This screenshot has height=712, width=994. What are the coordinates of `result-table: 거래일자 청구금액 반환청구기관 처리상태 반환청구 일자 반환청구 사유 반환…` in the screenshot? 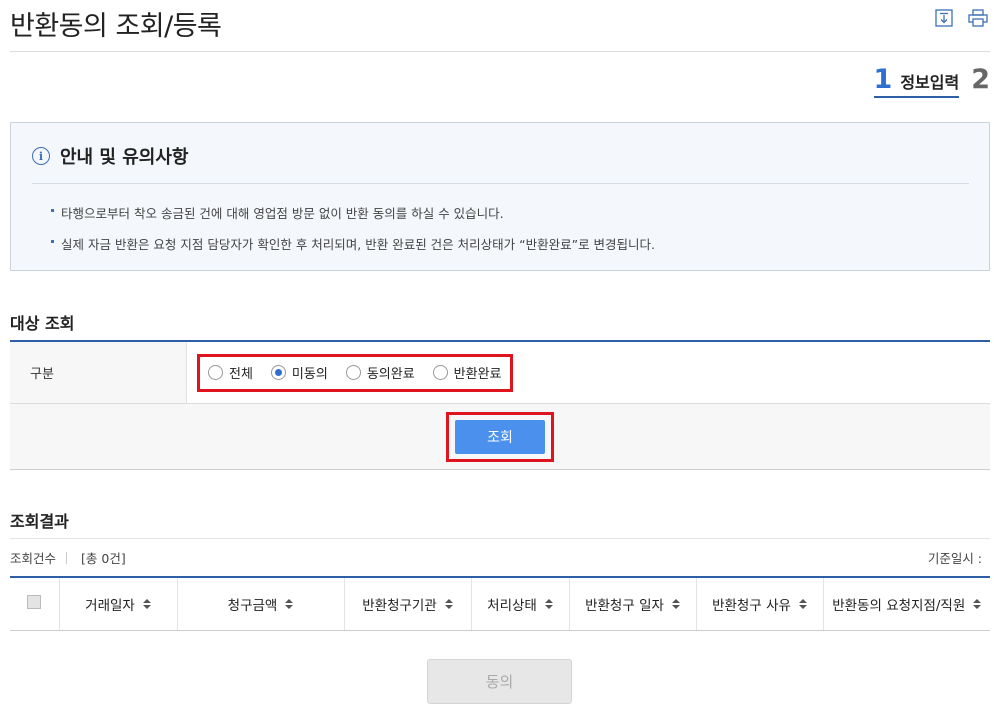 It's located at (500, 603).